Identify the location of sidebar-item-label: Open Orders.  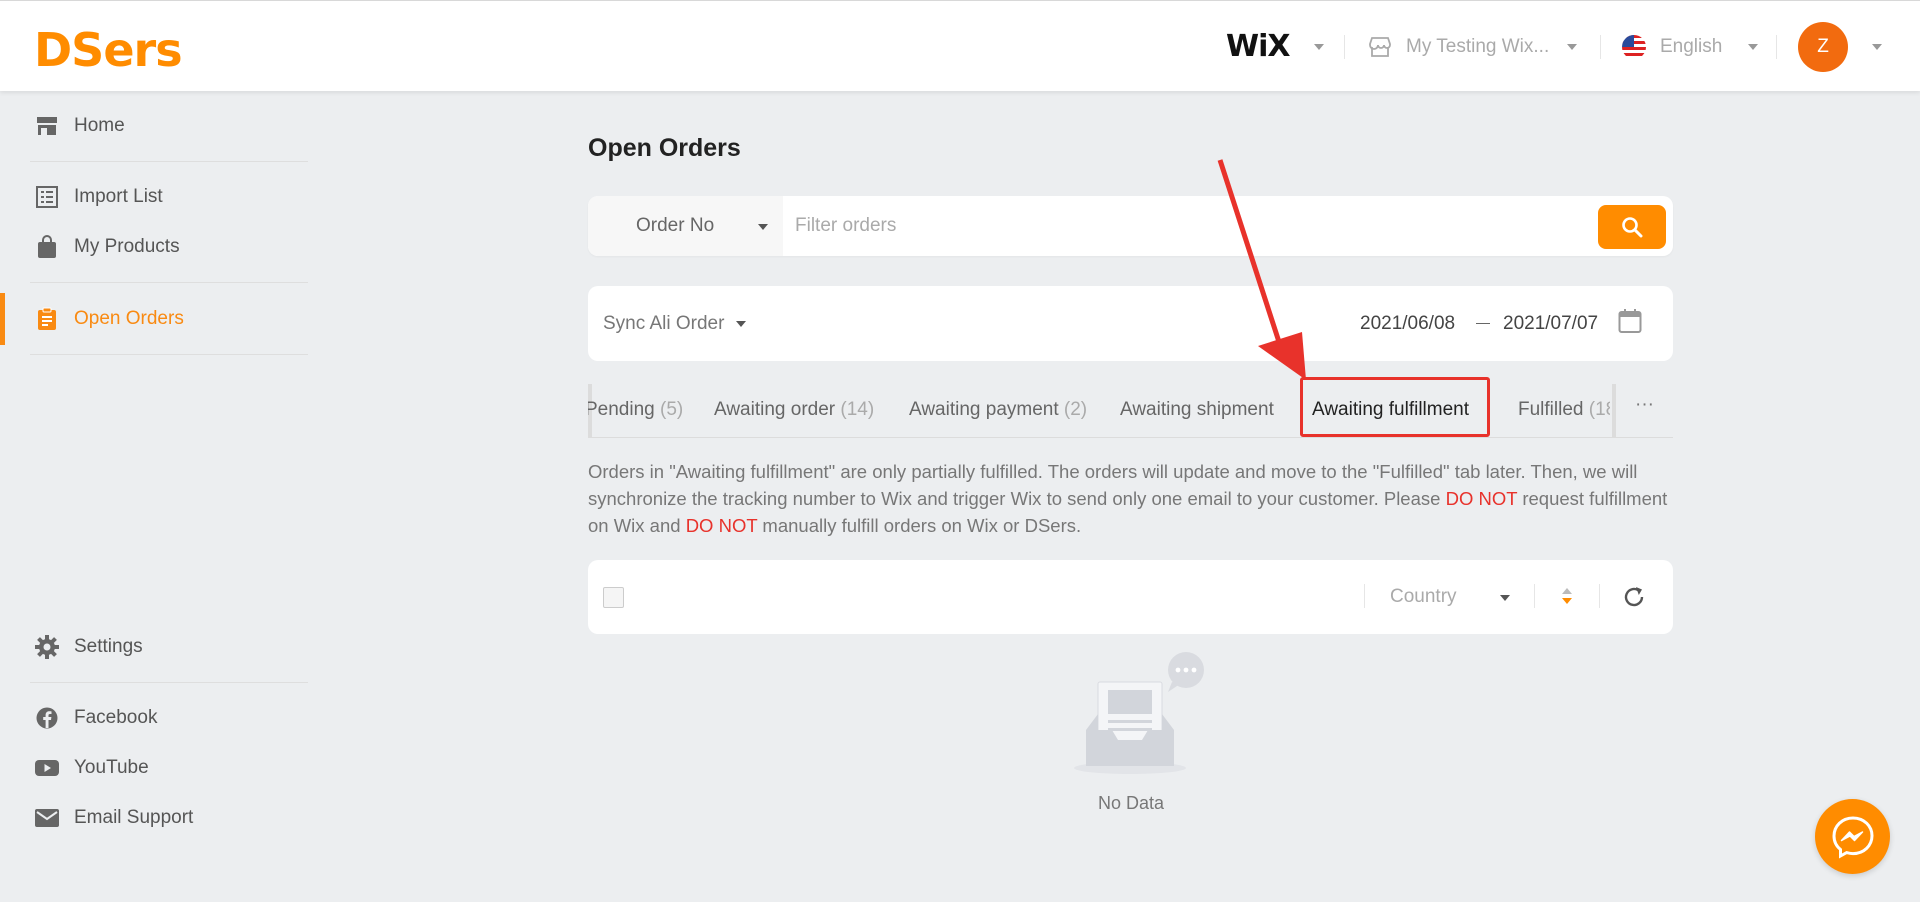
(129, 318).